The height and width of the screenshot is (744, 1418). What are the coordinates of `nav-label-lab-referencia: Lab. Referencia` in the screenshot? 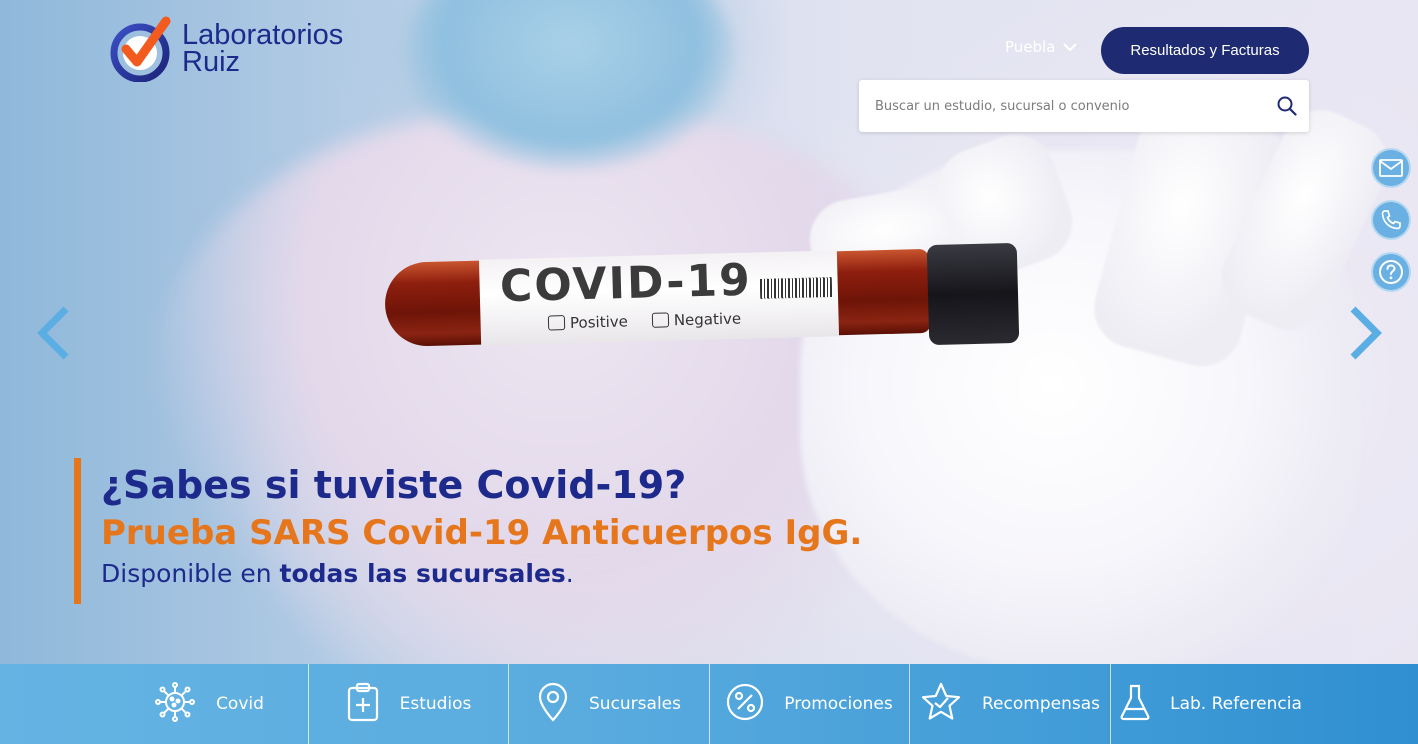 It's located at (1236, 704).